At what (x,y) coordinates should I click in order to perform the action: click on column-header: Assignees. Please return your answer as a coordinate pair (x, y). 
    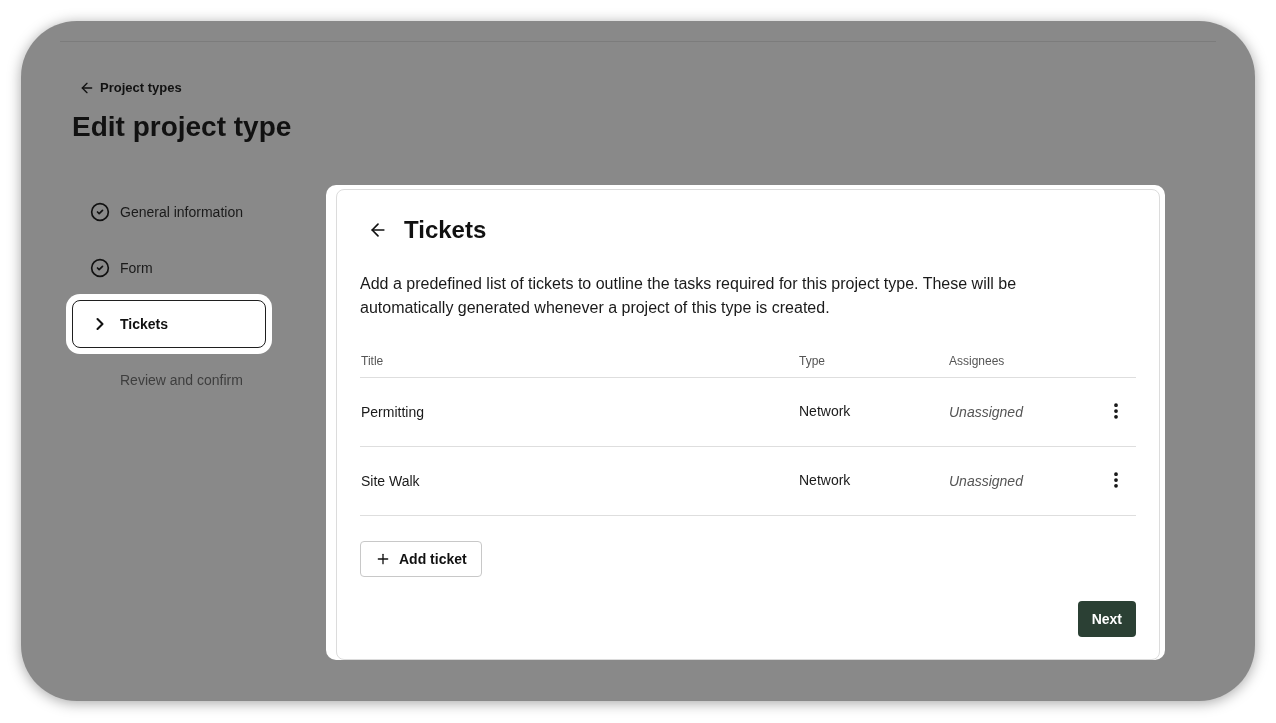
    Looking at the image, I should click on (977, 361).